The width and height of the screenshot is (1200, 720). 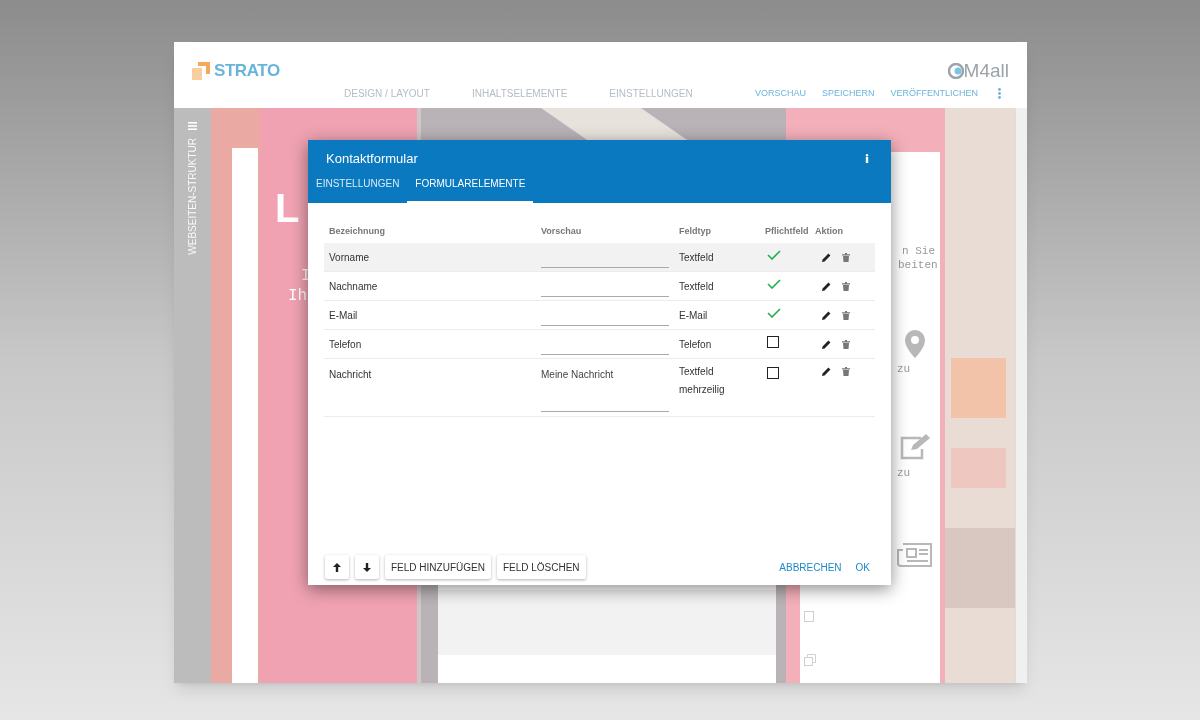 I want to click on table-cell-text: Nachricht, so click(x=351, y=375).